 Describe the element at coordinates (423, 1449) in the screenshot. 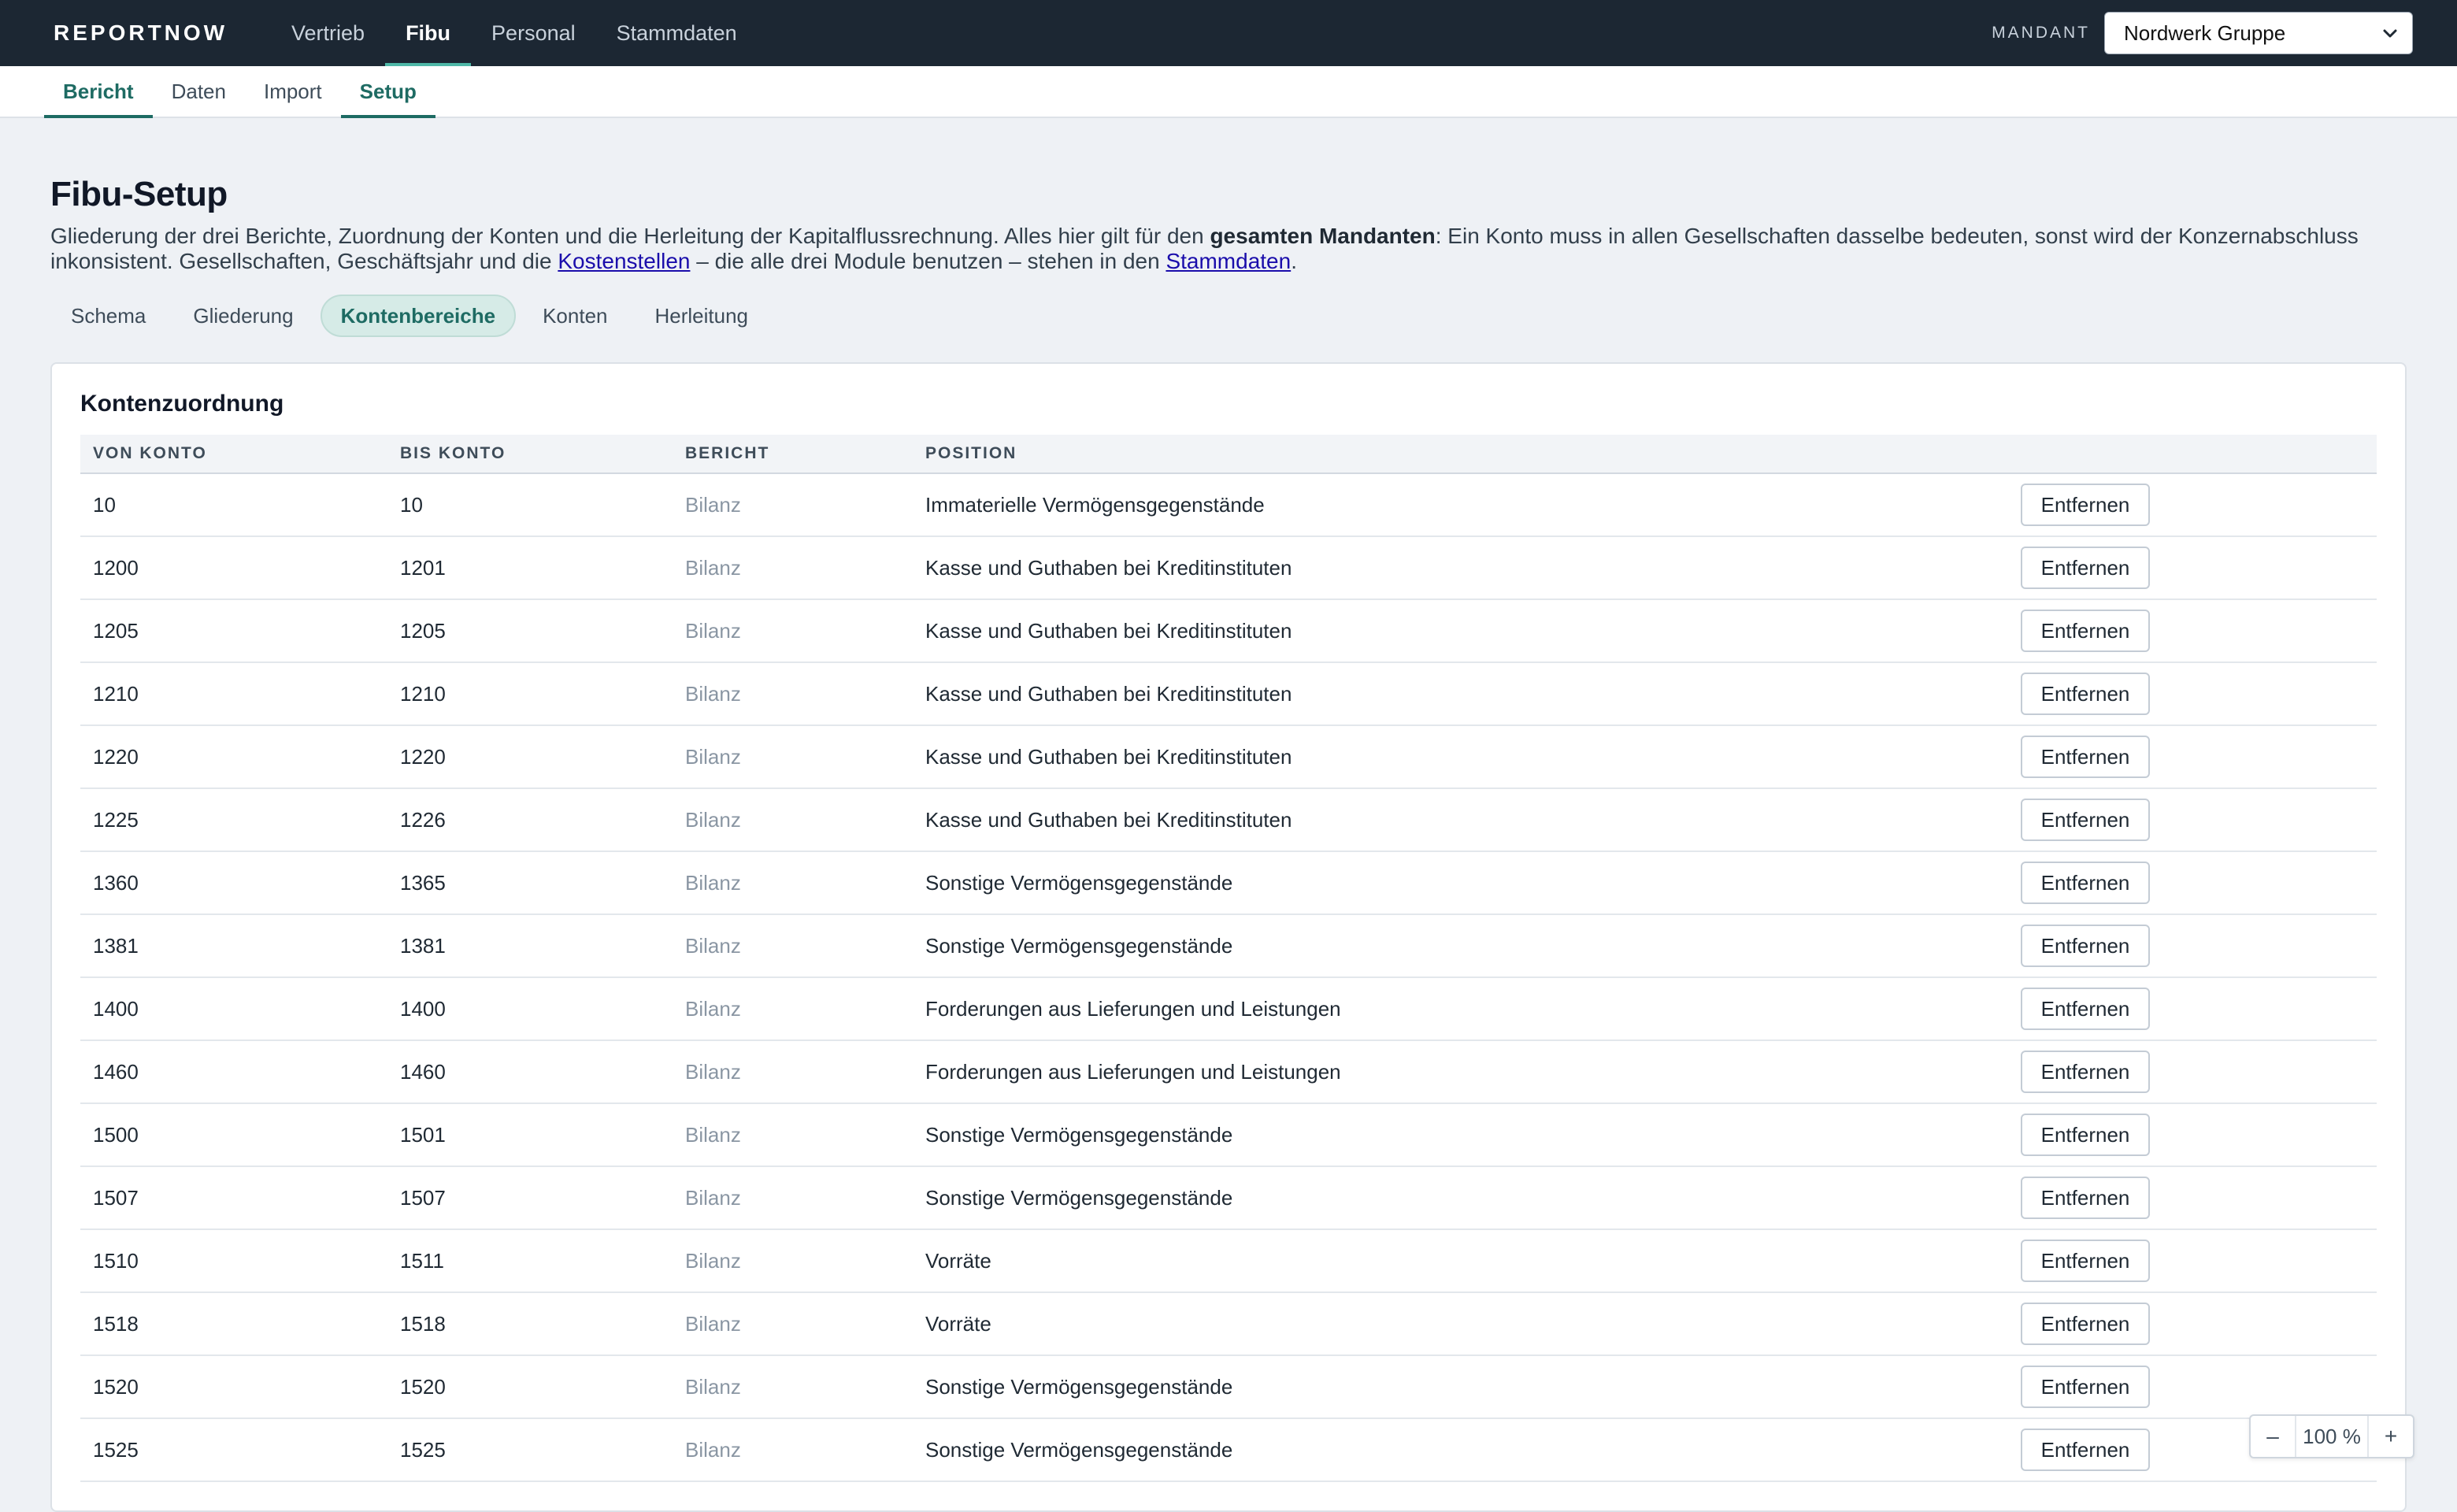

I see `cell-bis-konto: 1525` at that location.